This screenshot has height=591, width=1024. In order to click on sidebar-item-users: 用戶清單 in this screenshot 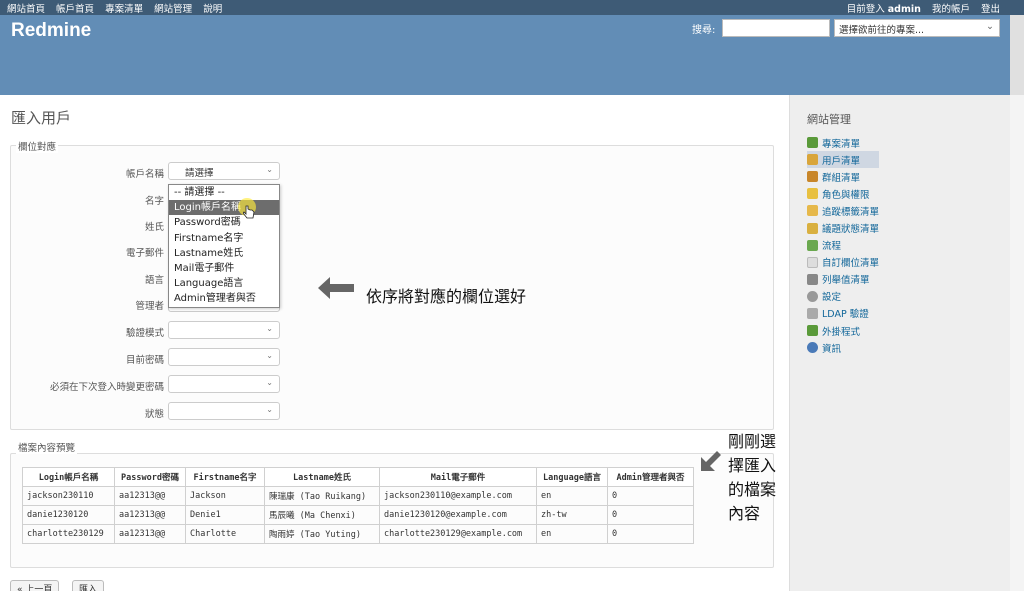, I will do `click(843, 160)`.